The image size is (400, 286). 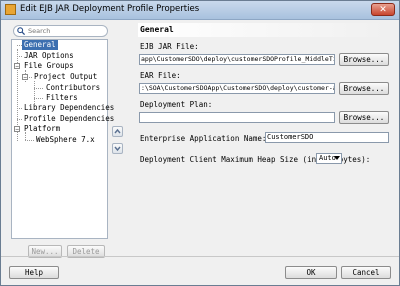 I want to click on help-button: Help, so click(x=34, y=272).